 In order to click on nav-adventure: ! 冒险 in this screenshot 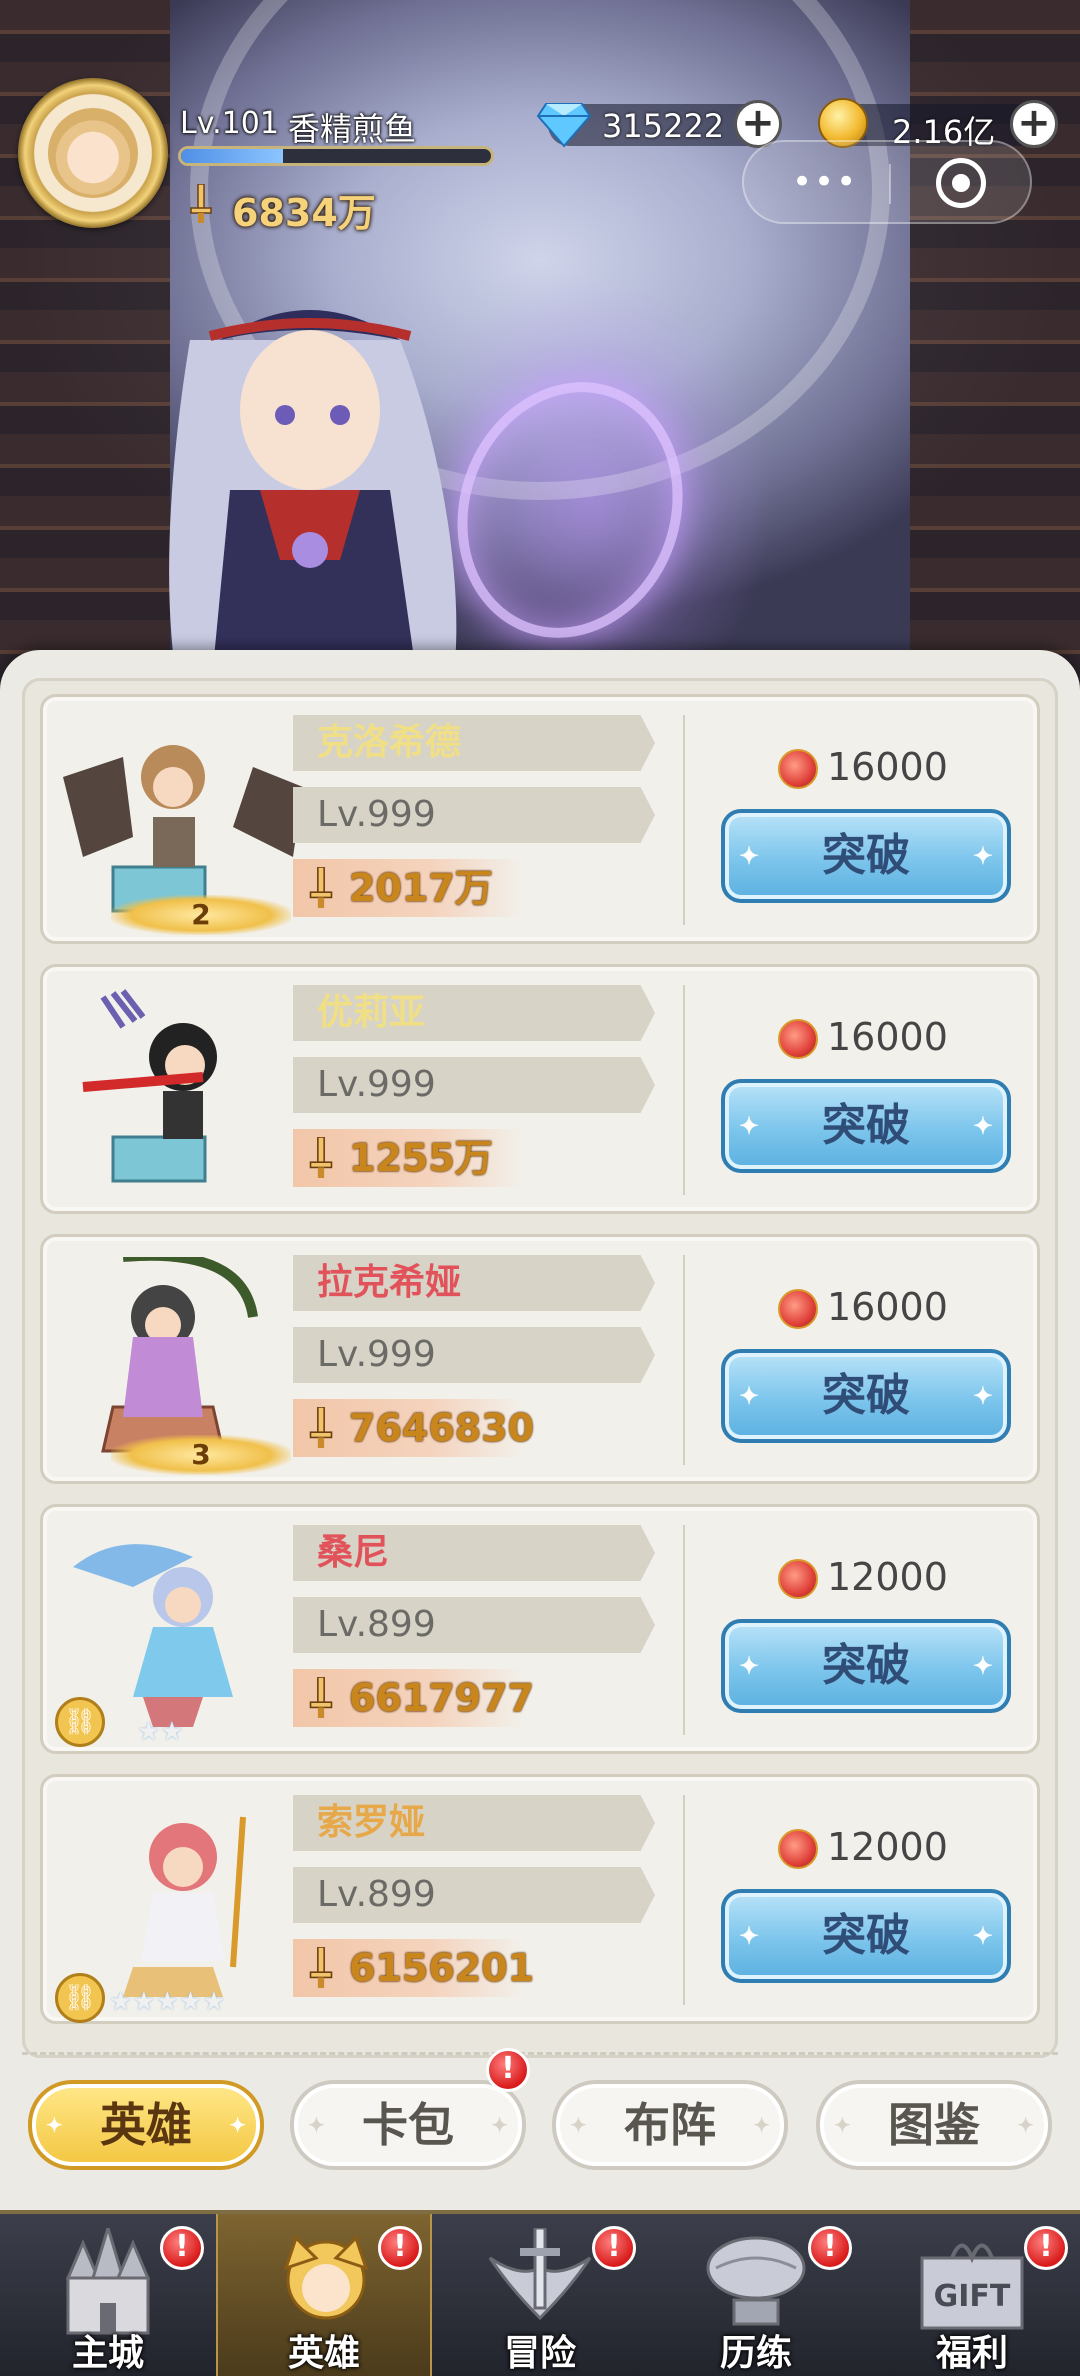, I will do `click(540, 2295)`.